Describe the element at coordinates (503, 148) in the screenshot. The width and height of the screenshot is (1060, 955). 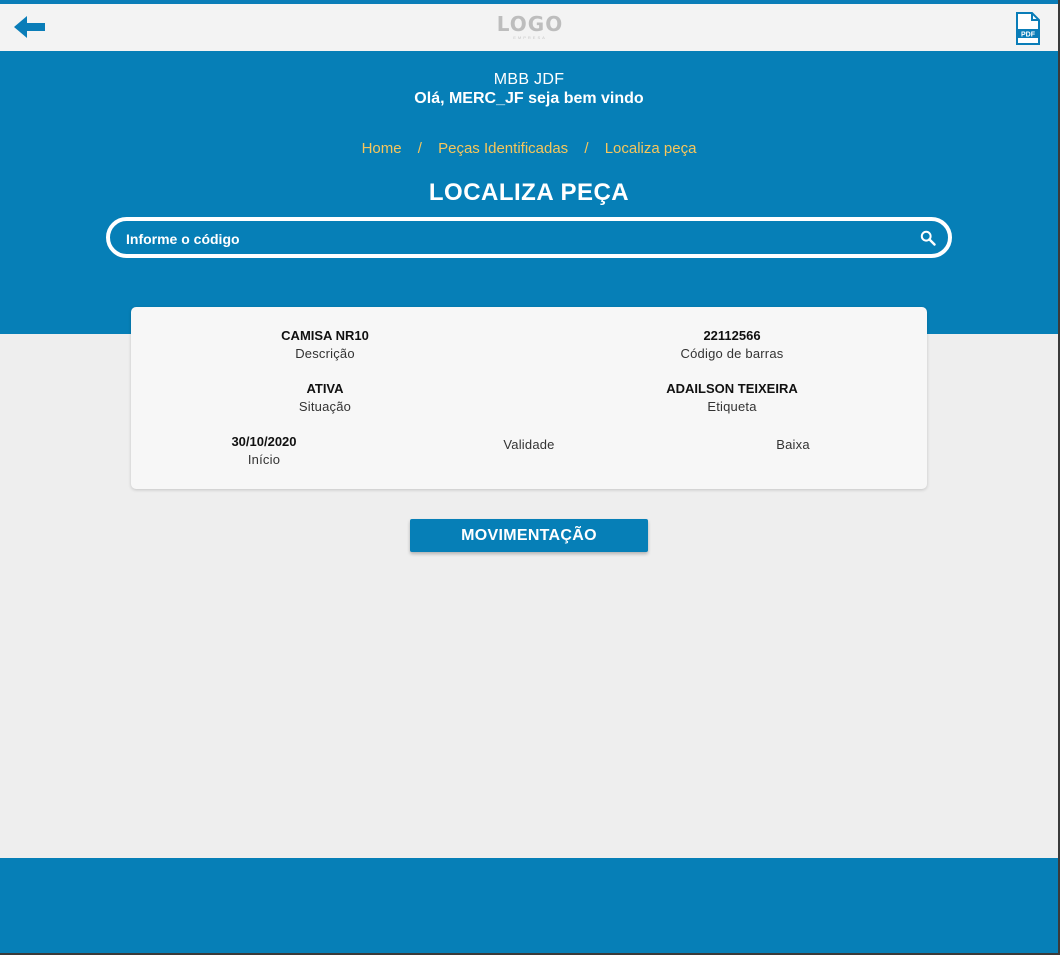
I see `breadcrumb-pecas-identificadas: Peças Identificadas` at that location.